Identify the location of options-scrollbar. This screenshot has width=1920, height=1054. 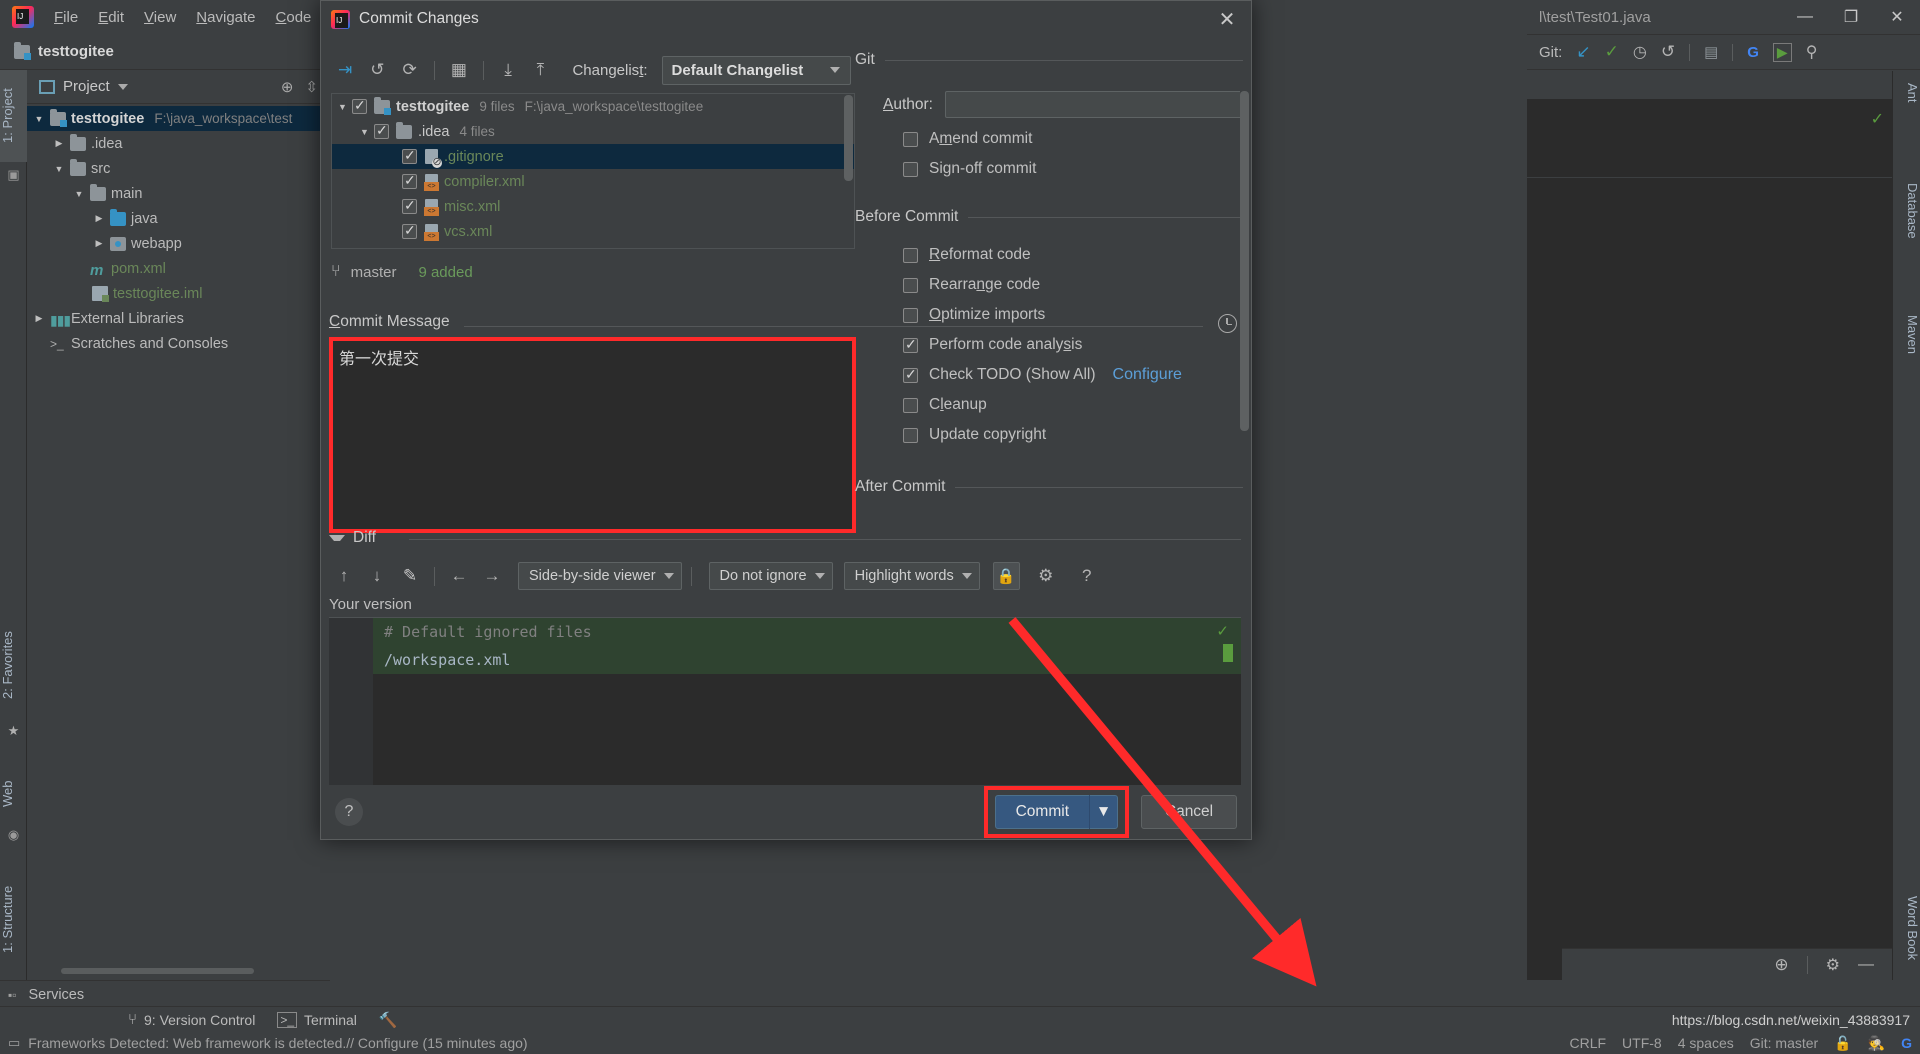
(1244, 261).